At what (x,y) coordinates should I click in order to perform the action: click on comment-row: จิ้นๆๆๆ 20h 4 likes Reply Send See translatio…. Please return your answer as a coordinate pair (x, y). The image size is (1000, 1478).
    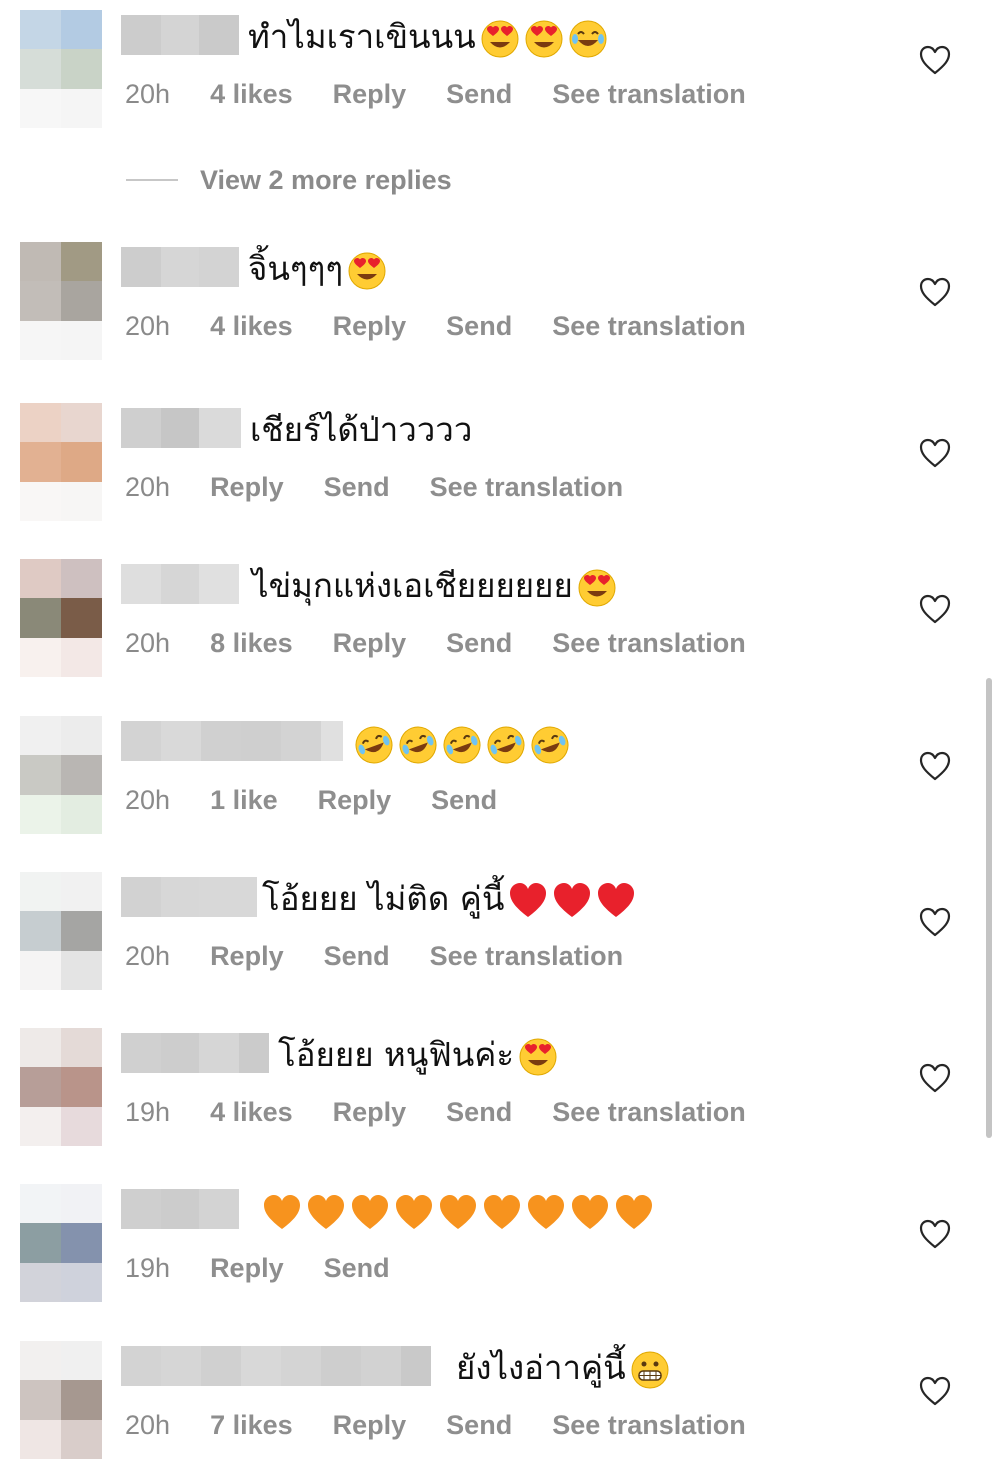
    Looking at the image, I should click on (500, 307).